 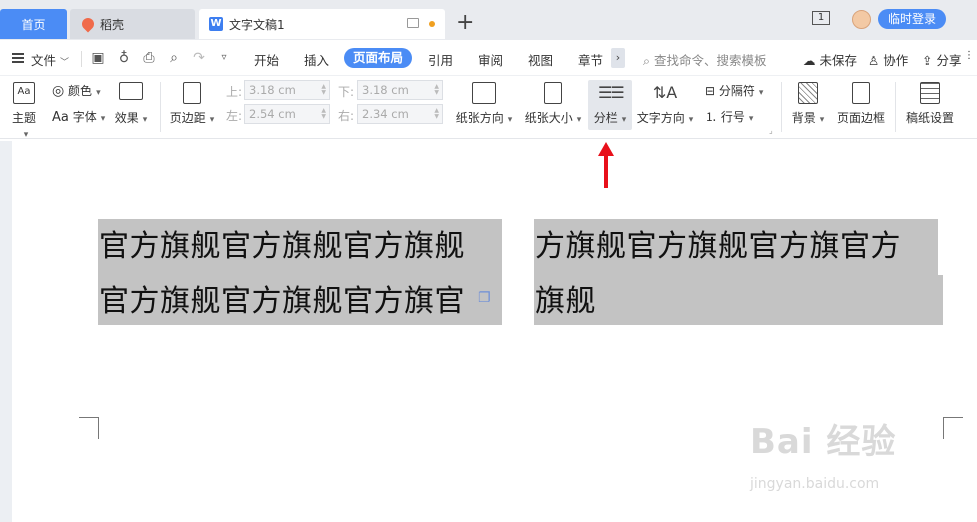 I want to click on page-border-button: 页面边框, so click(x=861, y=104).